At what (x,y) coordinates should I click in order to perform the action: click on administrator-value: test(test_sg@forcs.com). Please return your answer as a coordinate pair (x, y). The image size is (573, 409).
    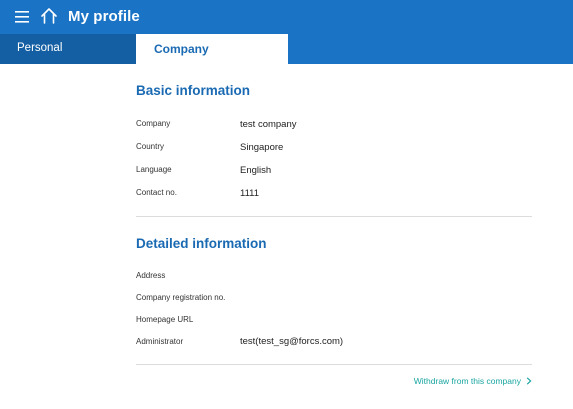
    Looking at the image, I should click on (292, 341).